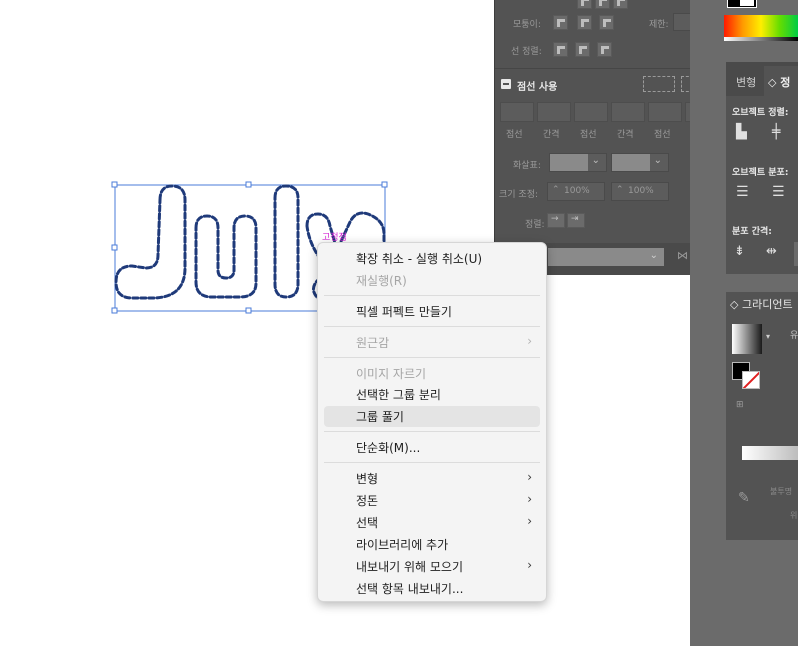  What do you see at coordinates (776, 132) in the screenshot?
I see `align-hcenter-icon: ╪` at bounding box center [776, 132].